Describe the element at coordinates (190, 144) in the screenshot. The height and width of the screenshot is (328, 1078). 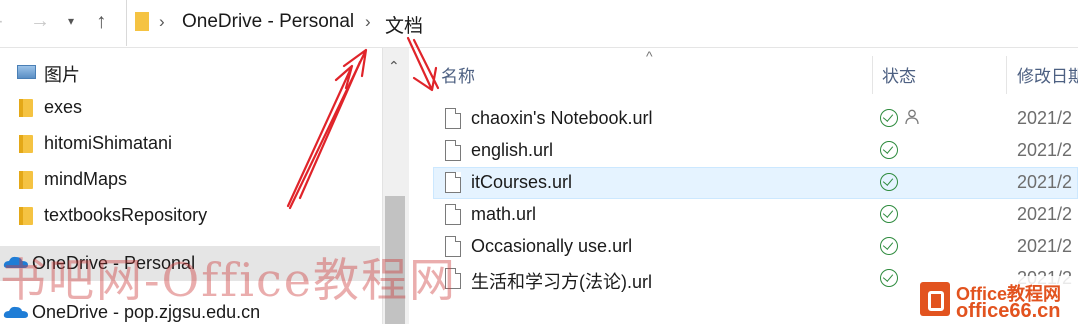
I see `sidebar-item-hitomishimatani: hitomiShimatani` at that location.